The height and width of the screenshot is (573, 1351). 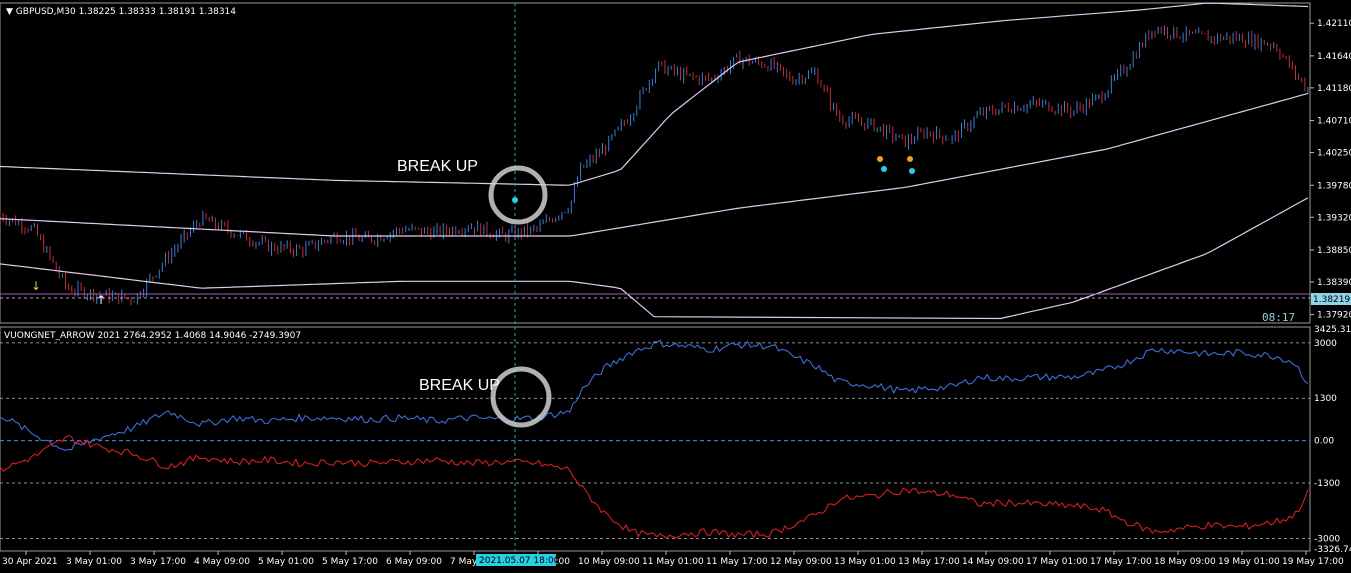 What do you see at coordinates (1327, 539) in the screenshot?
I see `indicator-tick-label: -3000` at bounding box center [1327, 539].